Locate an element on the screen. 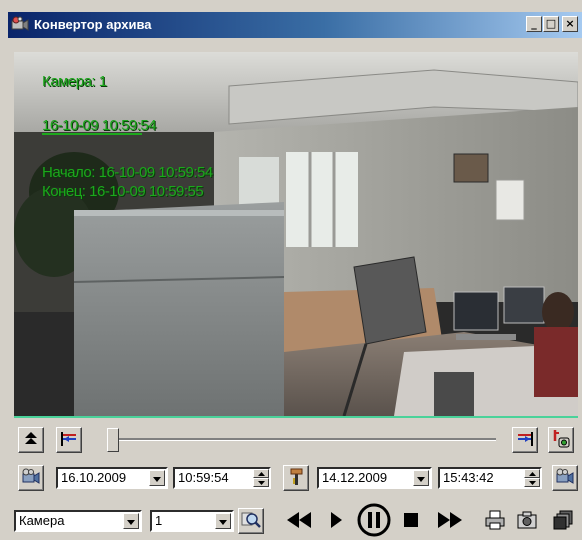 Image resolution: width=582 pixels, height=540 pixels. print-button is located at coordinates (495, 521).